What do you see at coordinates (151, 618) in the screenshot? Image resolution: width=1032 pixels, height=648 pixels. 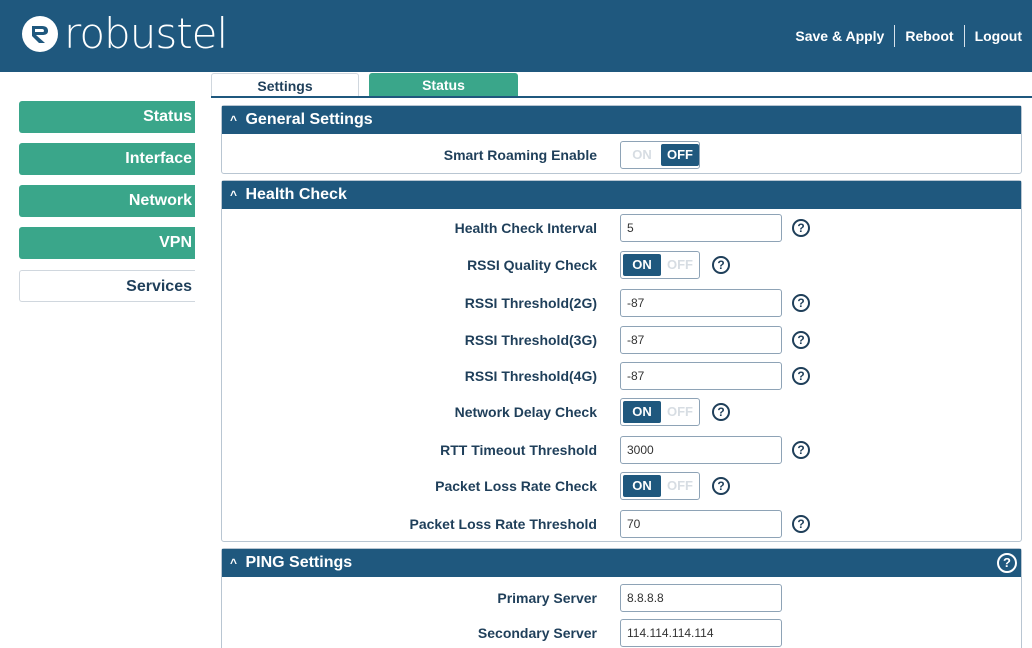 I see `sidebar-item-advanced: Advanced` at bounding box center [151, 618].